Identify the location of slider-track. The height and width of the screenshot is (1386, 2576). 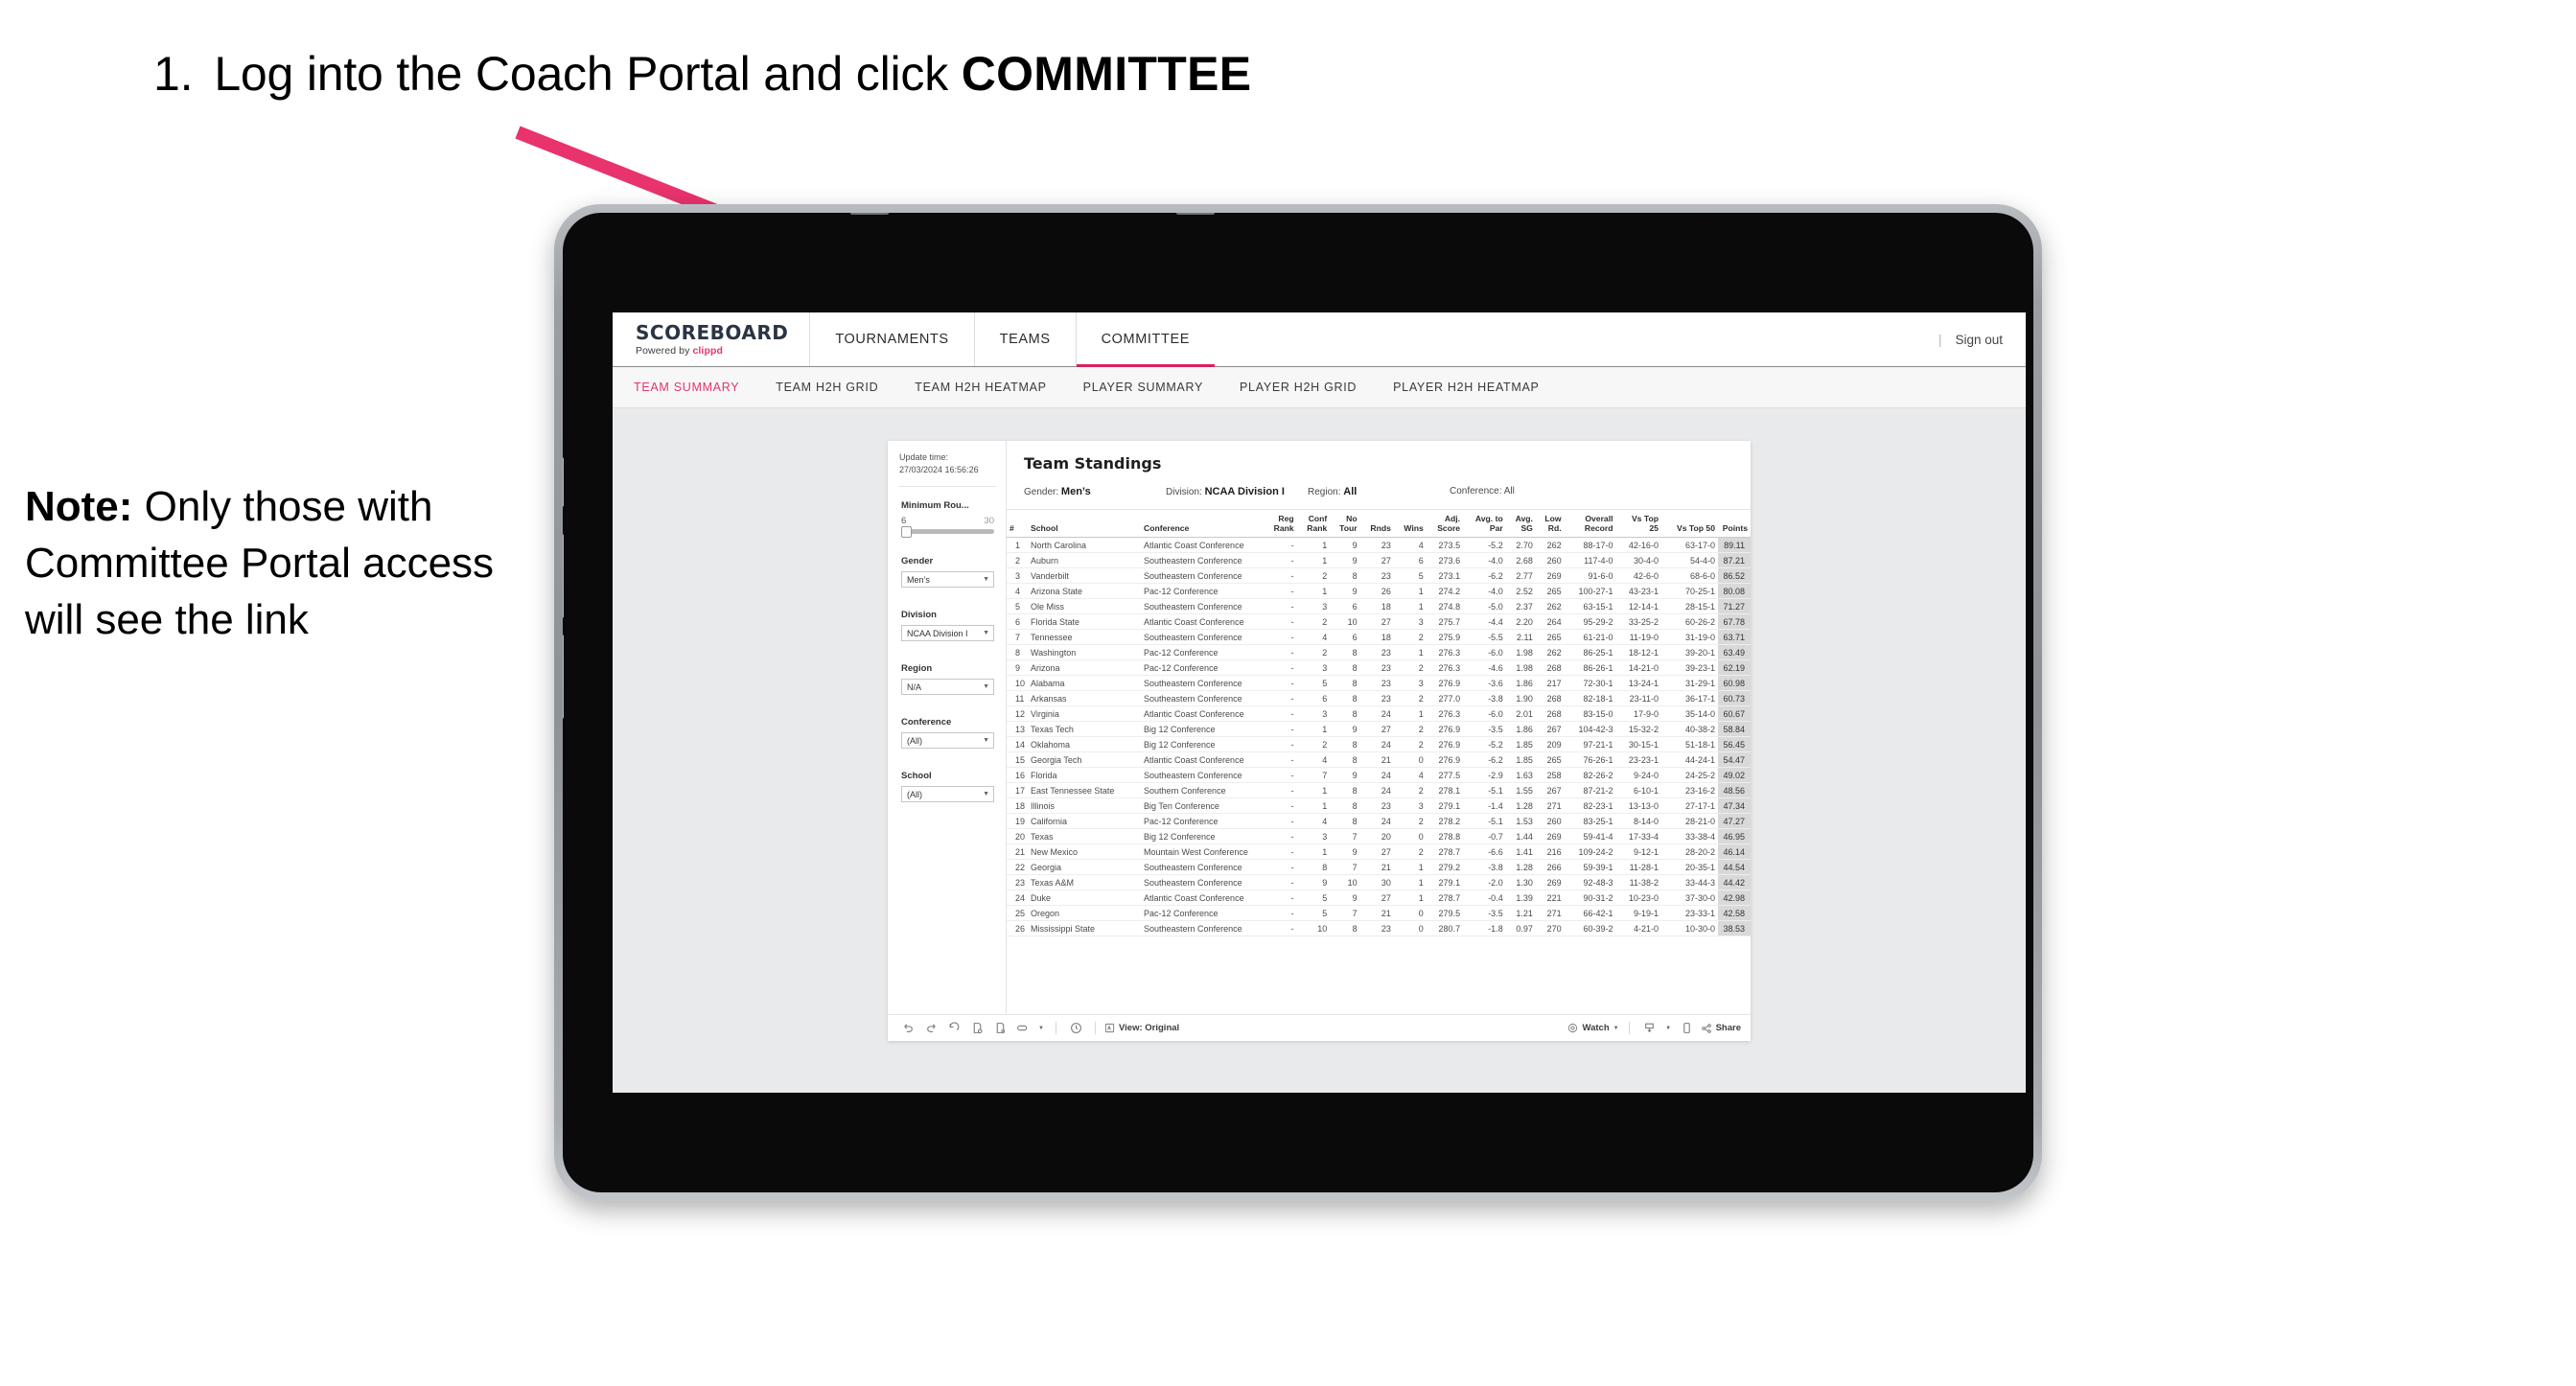
(947, 531).